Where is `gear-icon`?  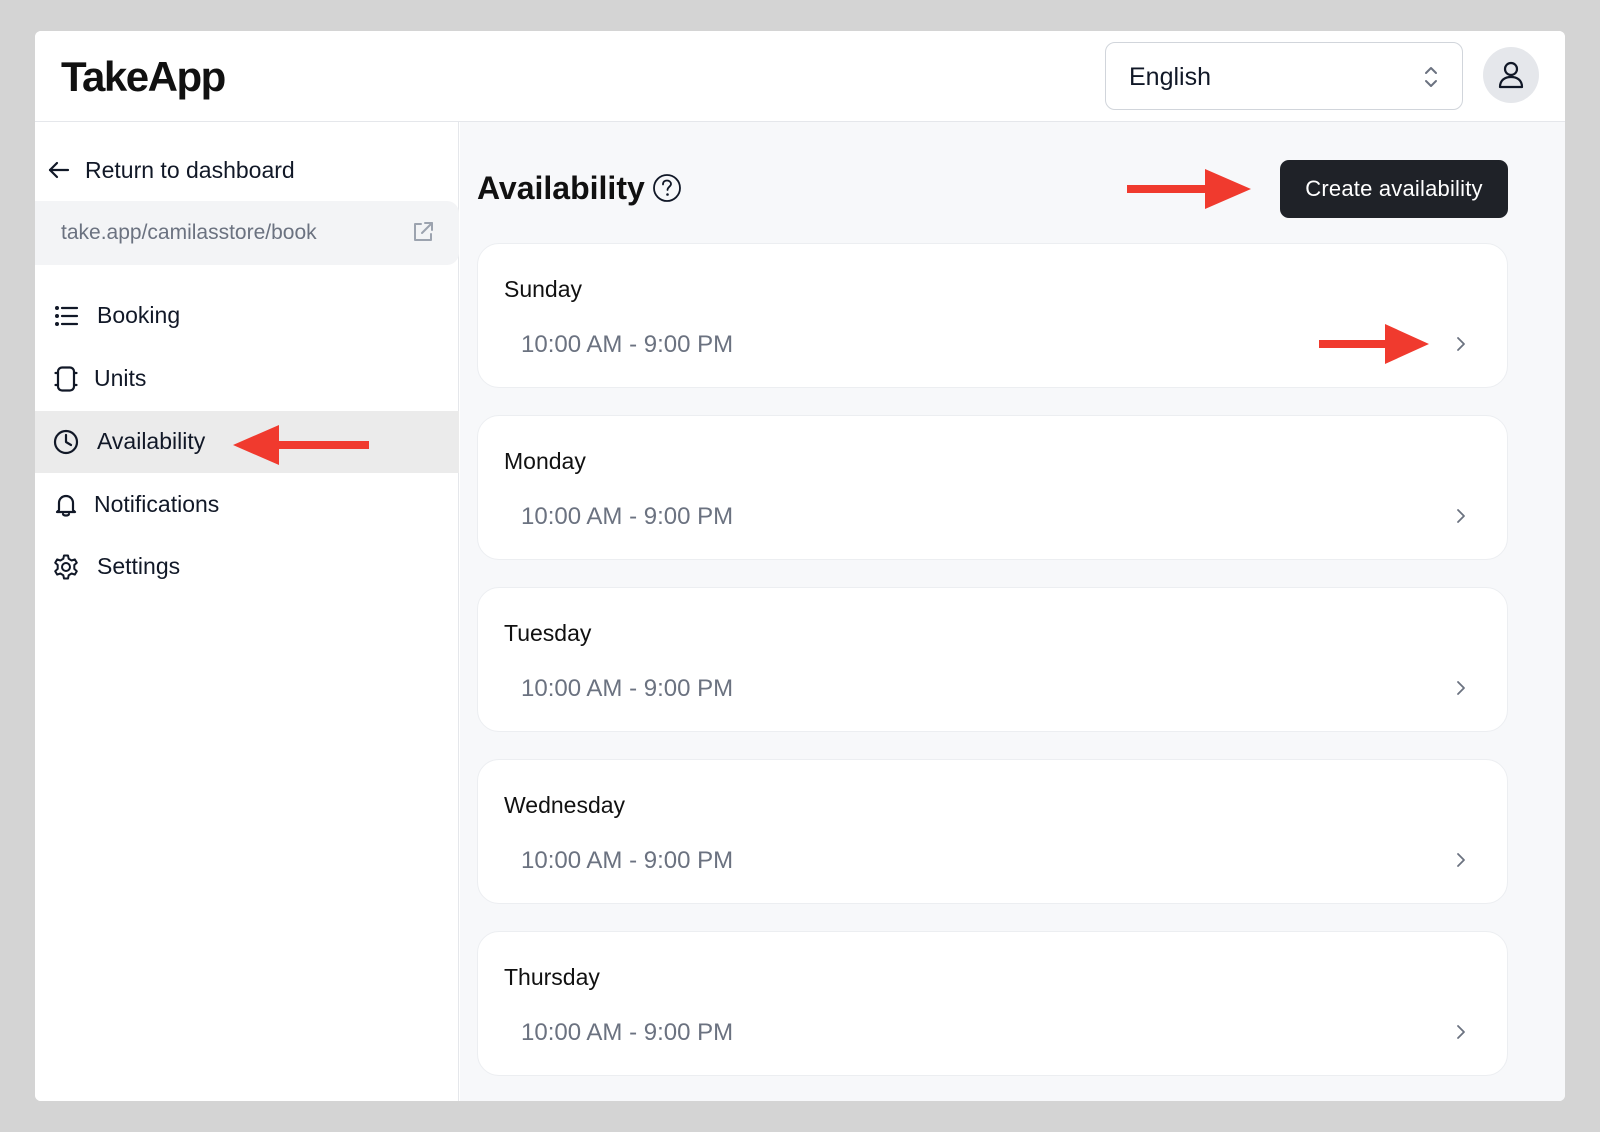
gear-icon is located at coordinates (66, 567).